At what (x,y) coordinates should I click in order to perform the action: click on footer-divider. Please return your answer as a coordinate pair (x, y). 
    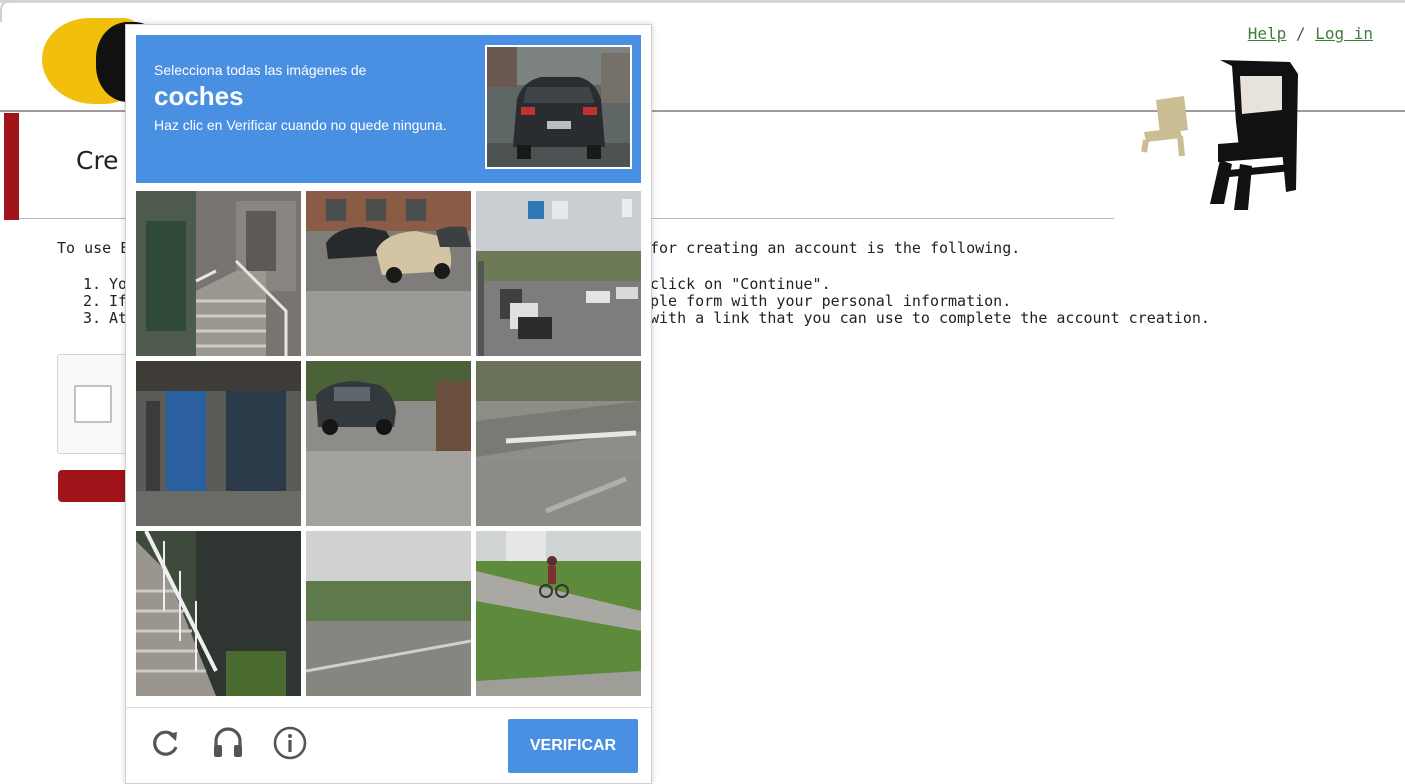
    Looking at the image, I should click on (388, 707).